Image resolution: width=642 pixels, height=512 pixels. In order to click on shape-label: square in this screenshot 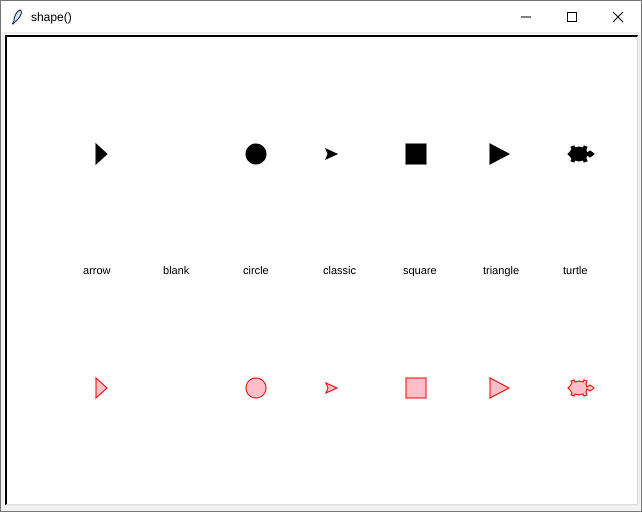, I will do `click(420, 271)`.